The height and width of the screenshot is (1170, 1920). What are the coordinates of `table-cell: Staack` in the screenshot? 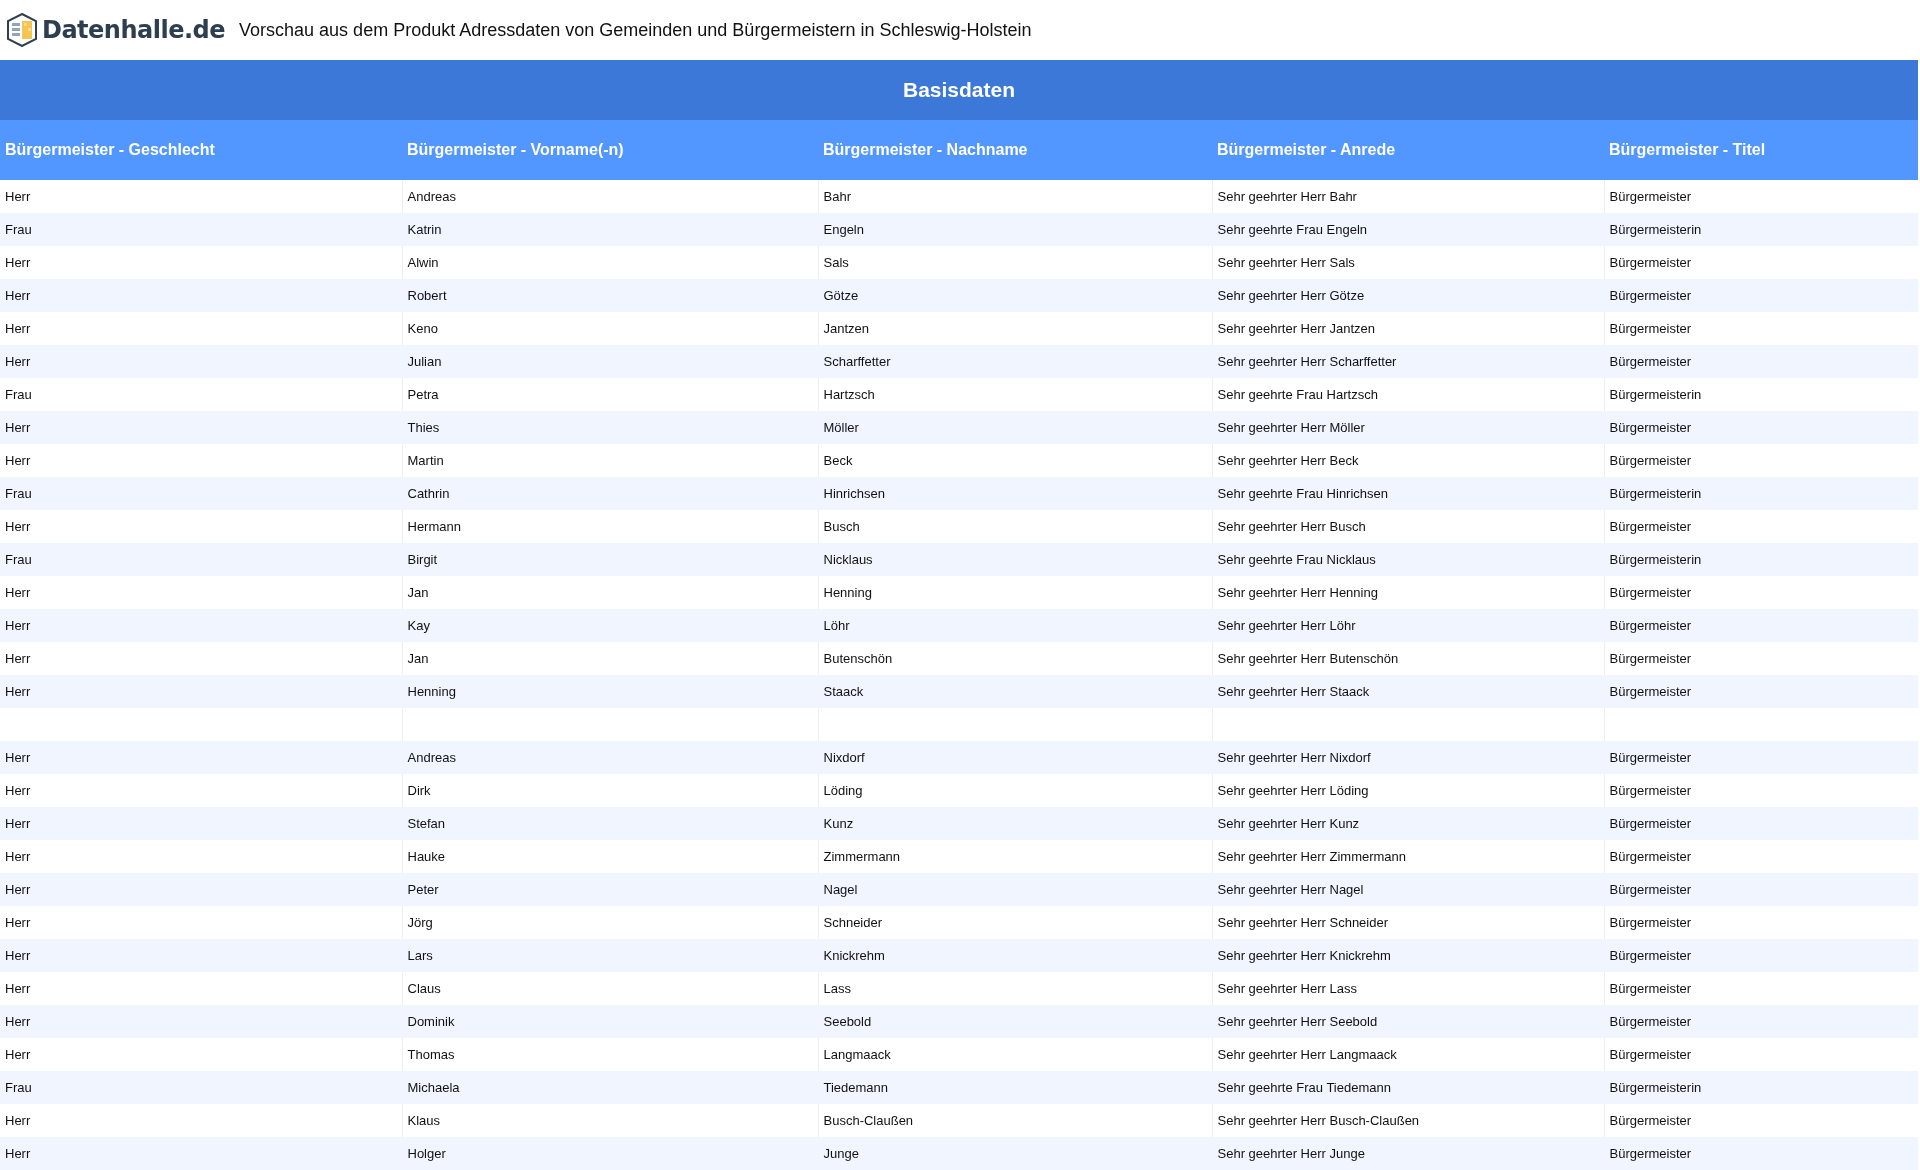 It's located at (1015, 691).